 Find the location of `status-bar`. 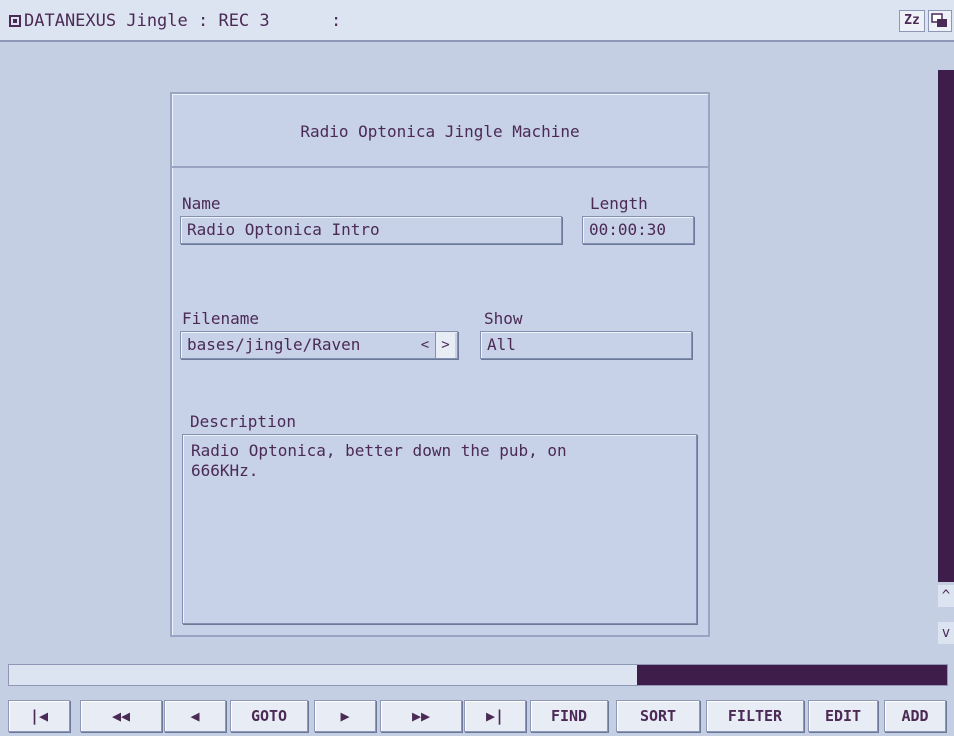

status-bar is located at coordinates (478, 675).